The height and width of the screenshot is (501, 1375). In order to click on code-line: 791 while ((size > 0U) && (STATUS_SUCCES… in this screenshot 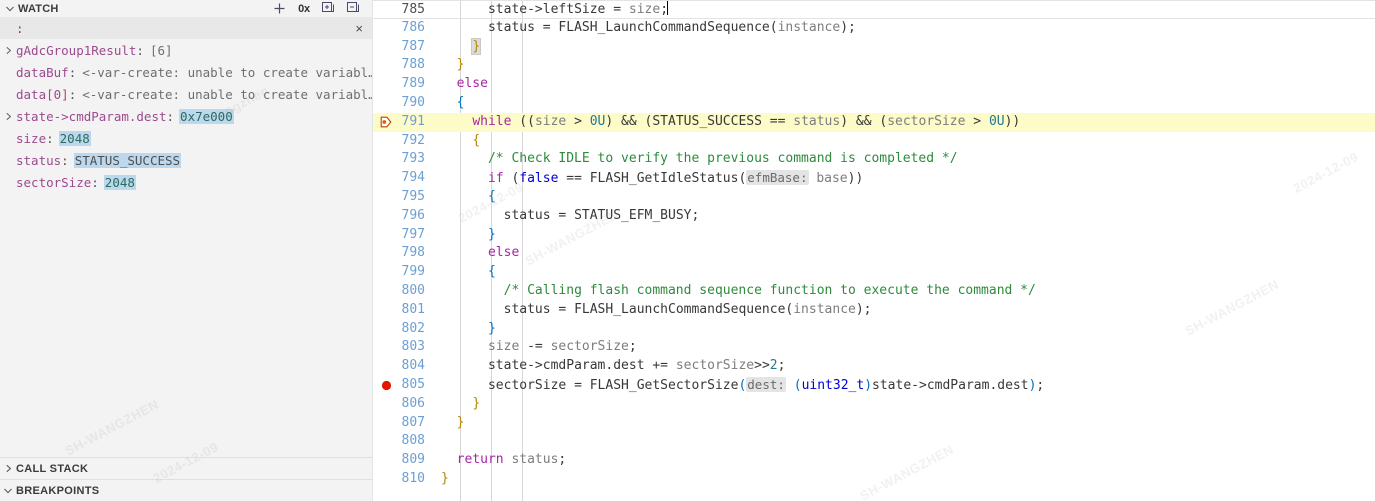, I will do `click(874, 122)`.